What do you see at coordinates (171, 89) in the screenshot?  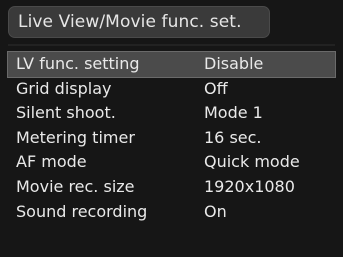 I see `menu-item-grid-display: Grid display Off` at bounding box center [171, 89].